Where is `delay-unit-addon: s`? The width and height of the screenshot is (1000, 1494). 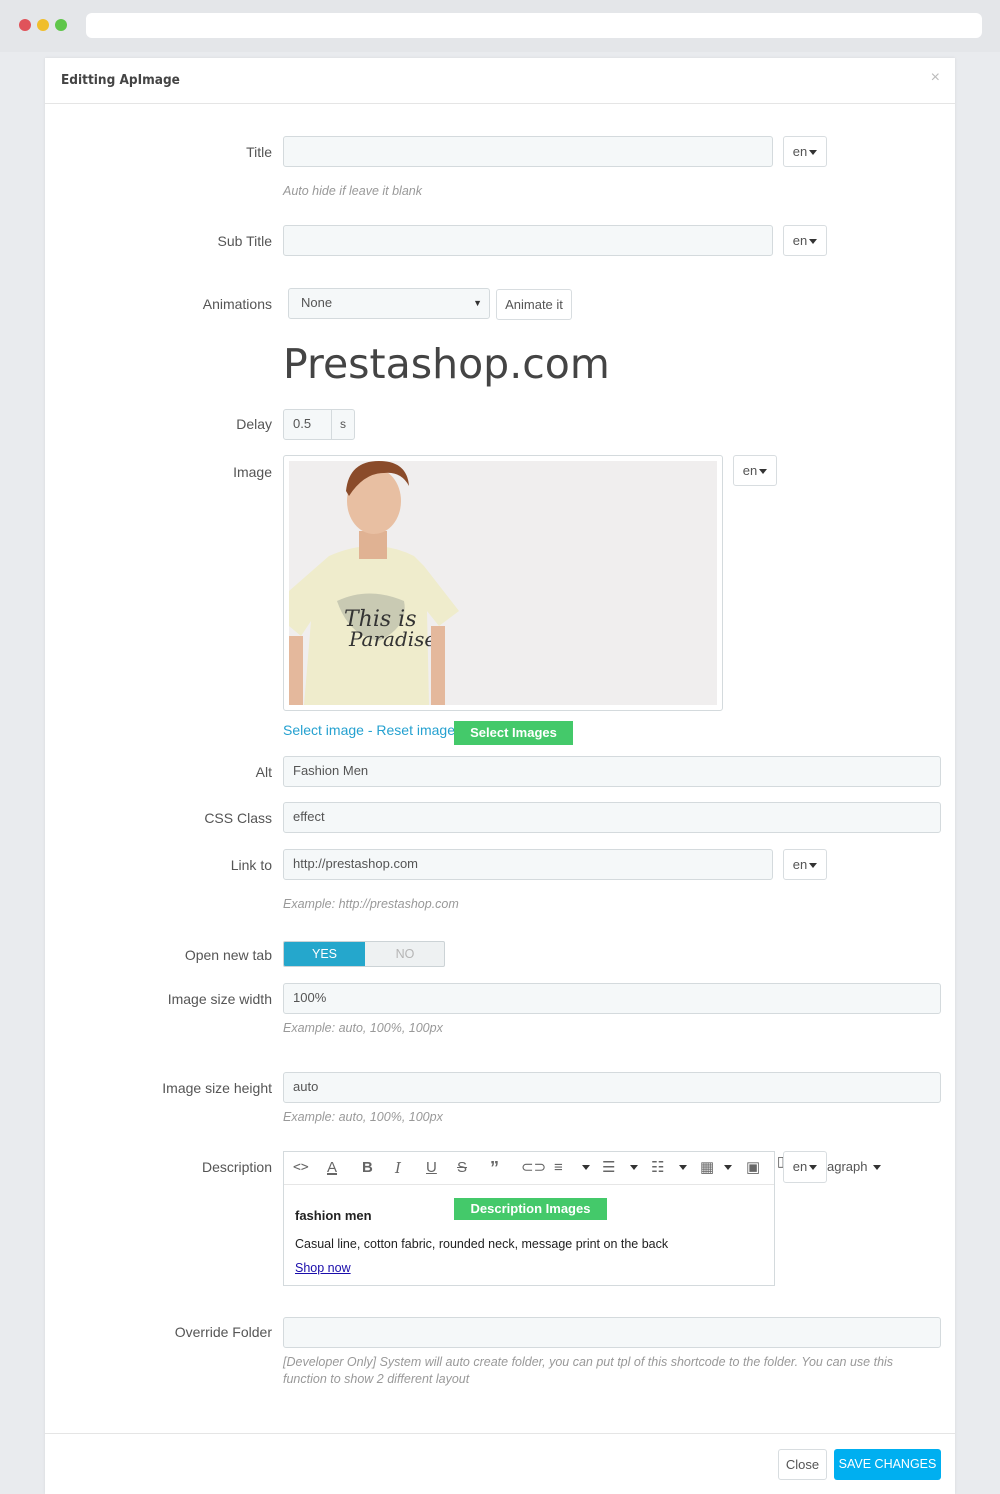 delay-unit-addon: s is located at coordinates (343, 424).